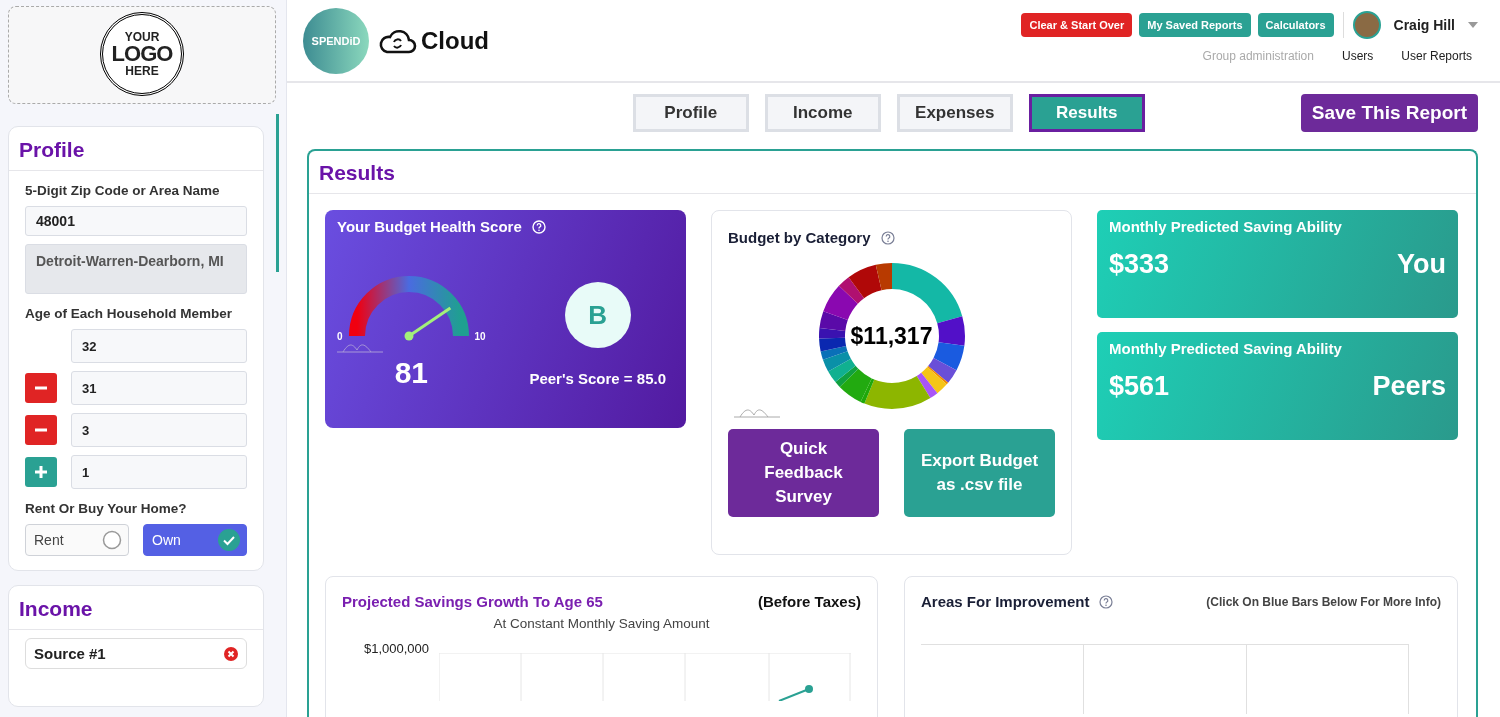 This screenshot has height=717, width=1500. What do you see at coordinates (601, 623) in the screenshot?
I see `chart-subtitle: At Constant Monthly Saving Amount` at bounding box center [601, 623].